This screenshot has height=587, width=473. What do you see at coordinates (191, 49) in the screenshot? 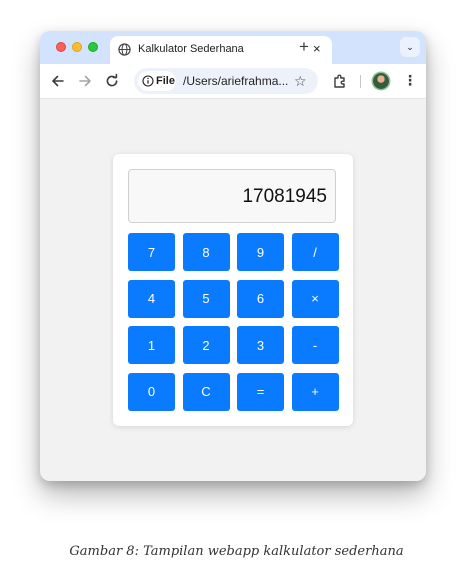
I see `tab-title: Kalkulator Sederhana` at bounding box center [191, 49].